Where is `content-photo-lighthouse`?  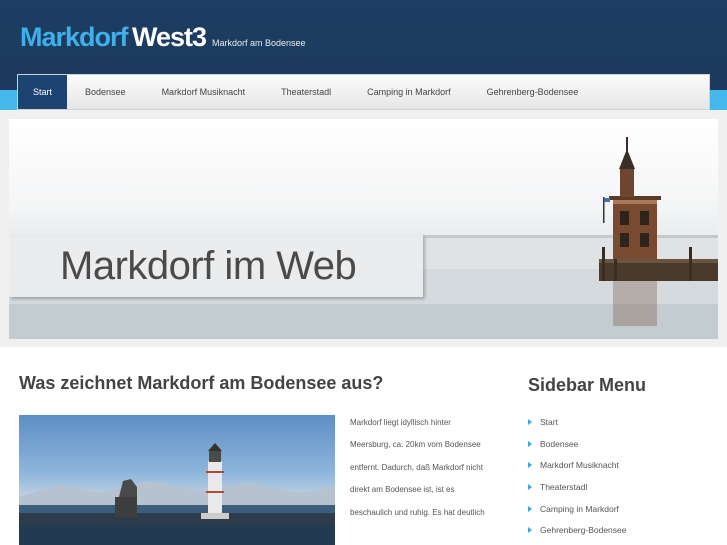
content-photo-lighthouse is located at coordinates (177, 480).